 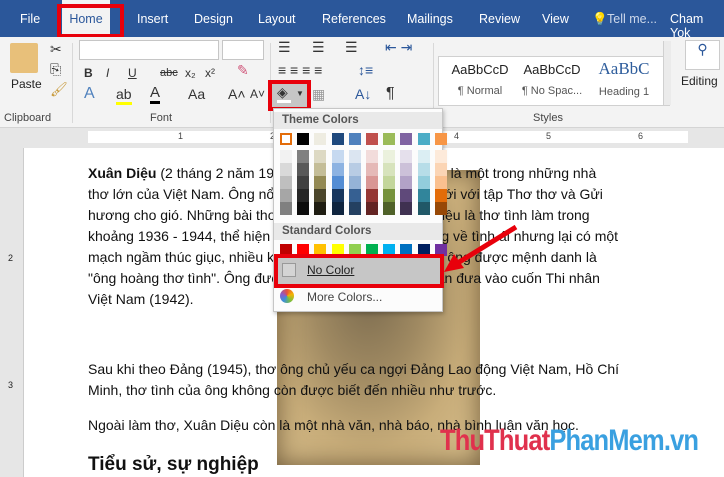 What do you see at coordinates (152, 19) in the screenshot?
I see `tab-insert: Insert` at bounding box center [152, 19].